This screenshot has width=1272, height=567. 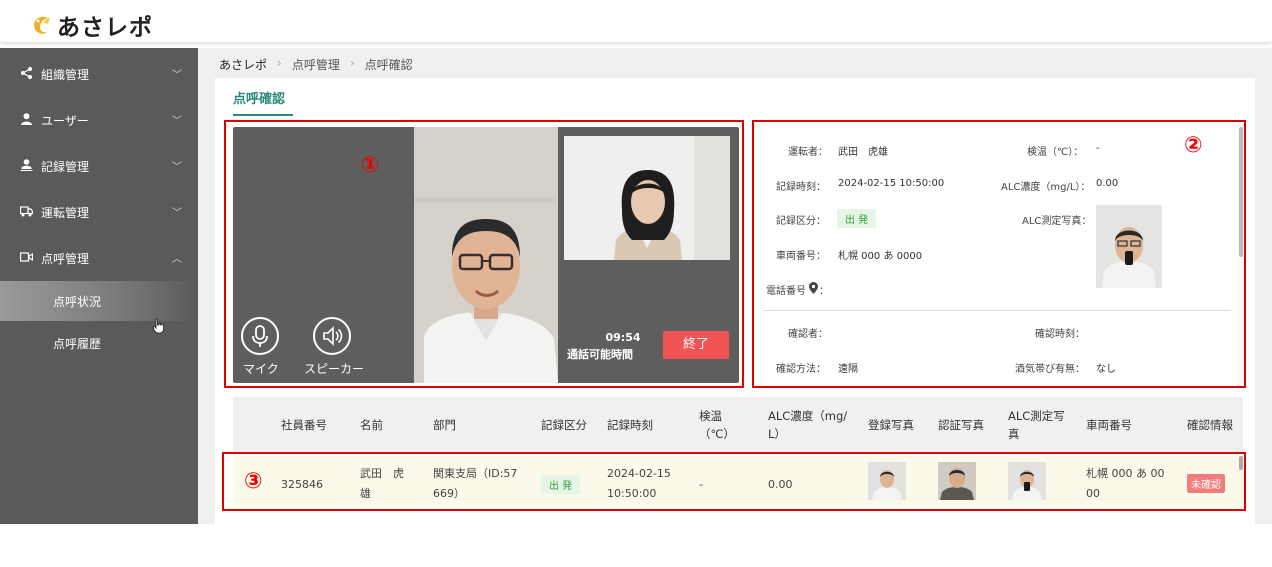 I want to click on col-auth-photo: 認証写真, so click(x=961, y=425).